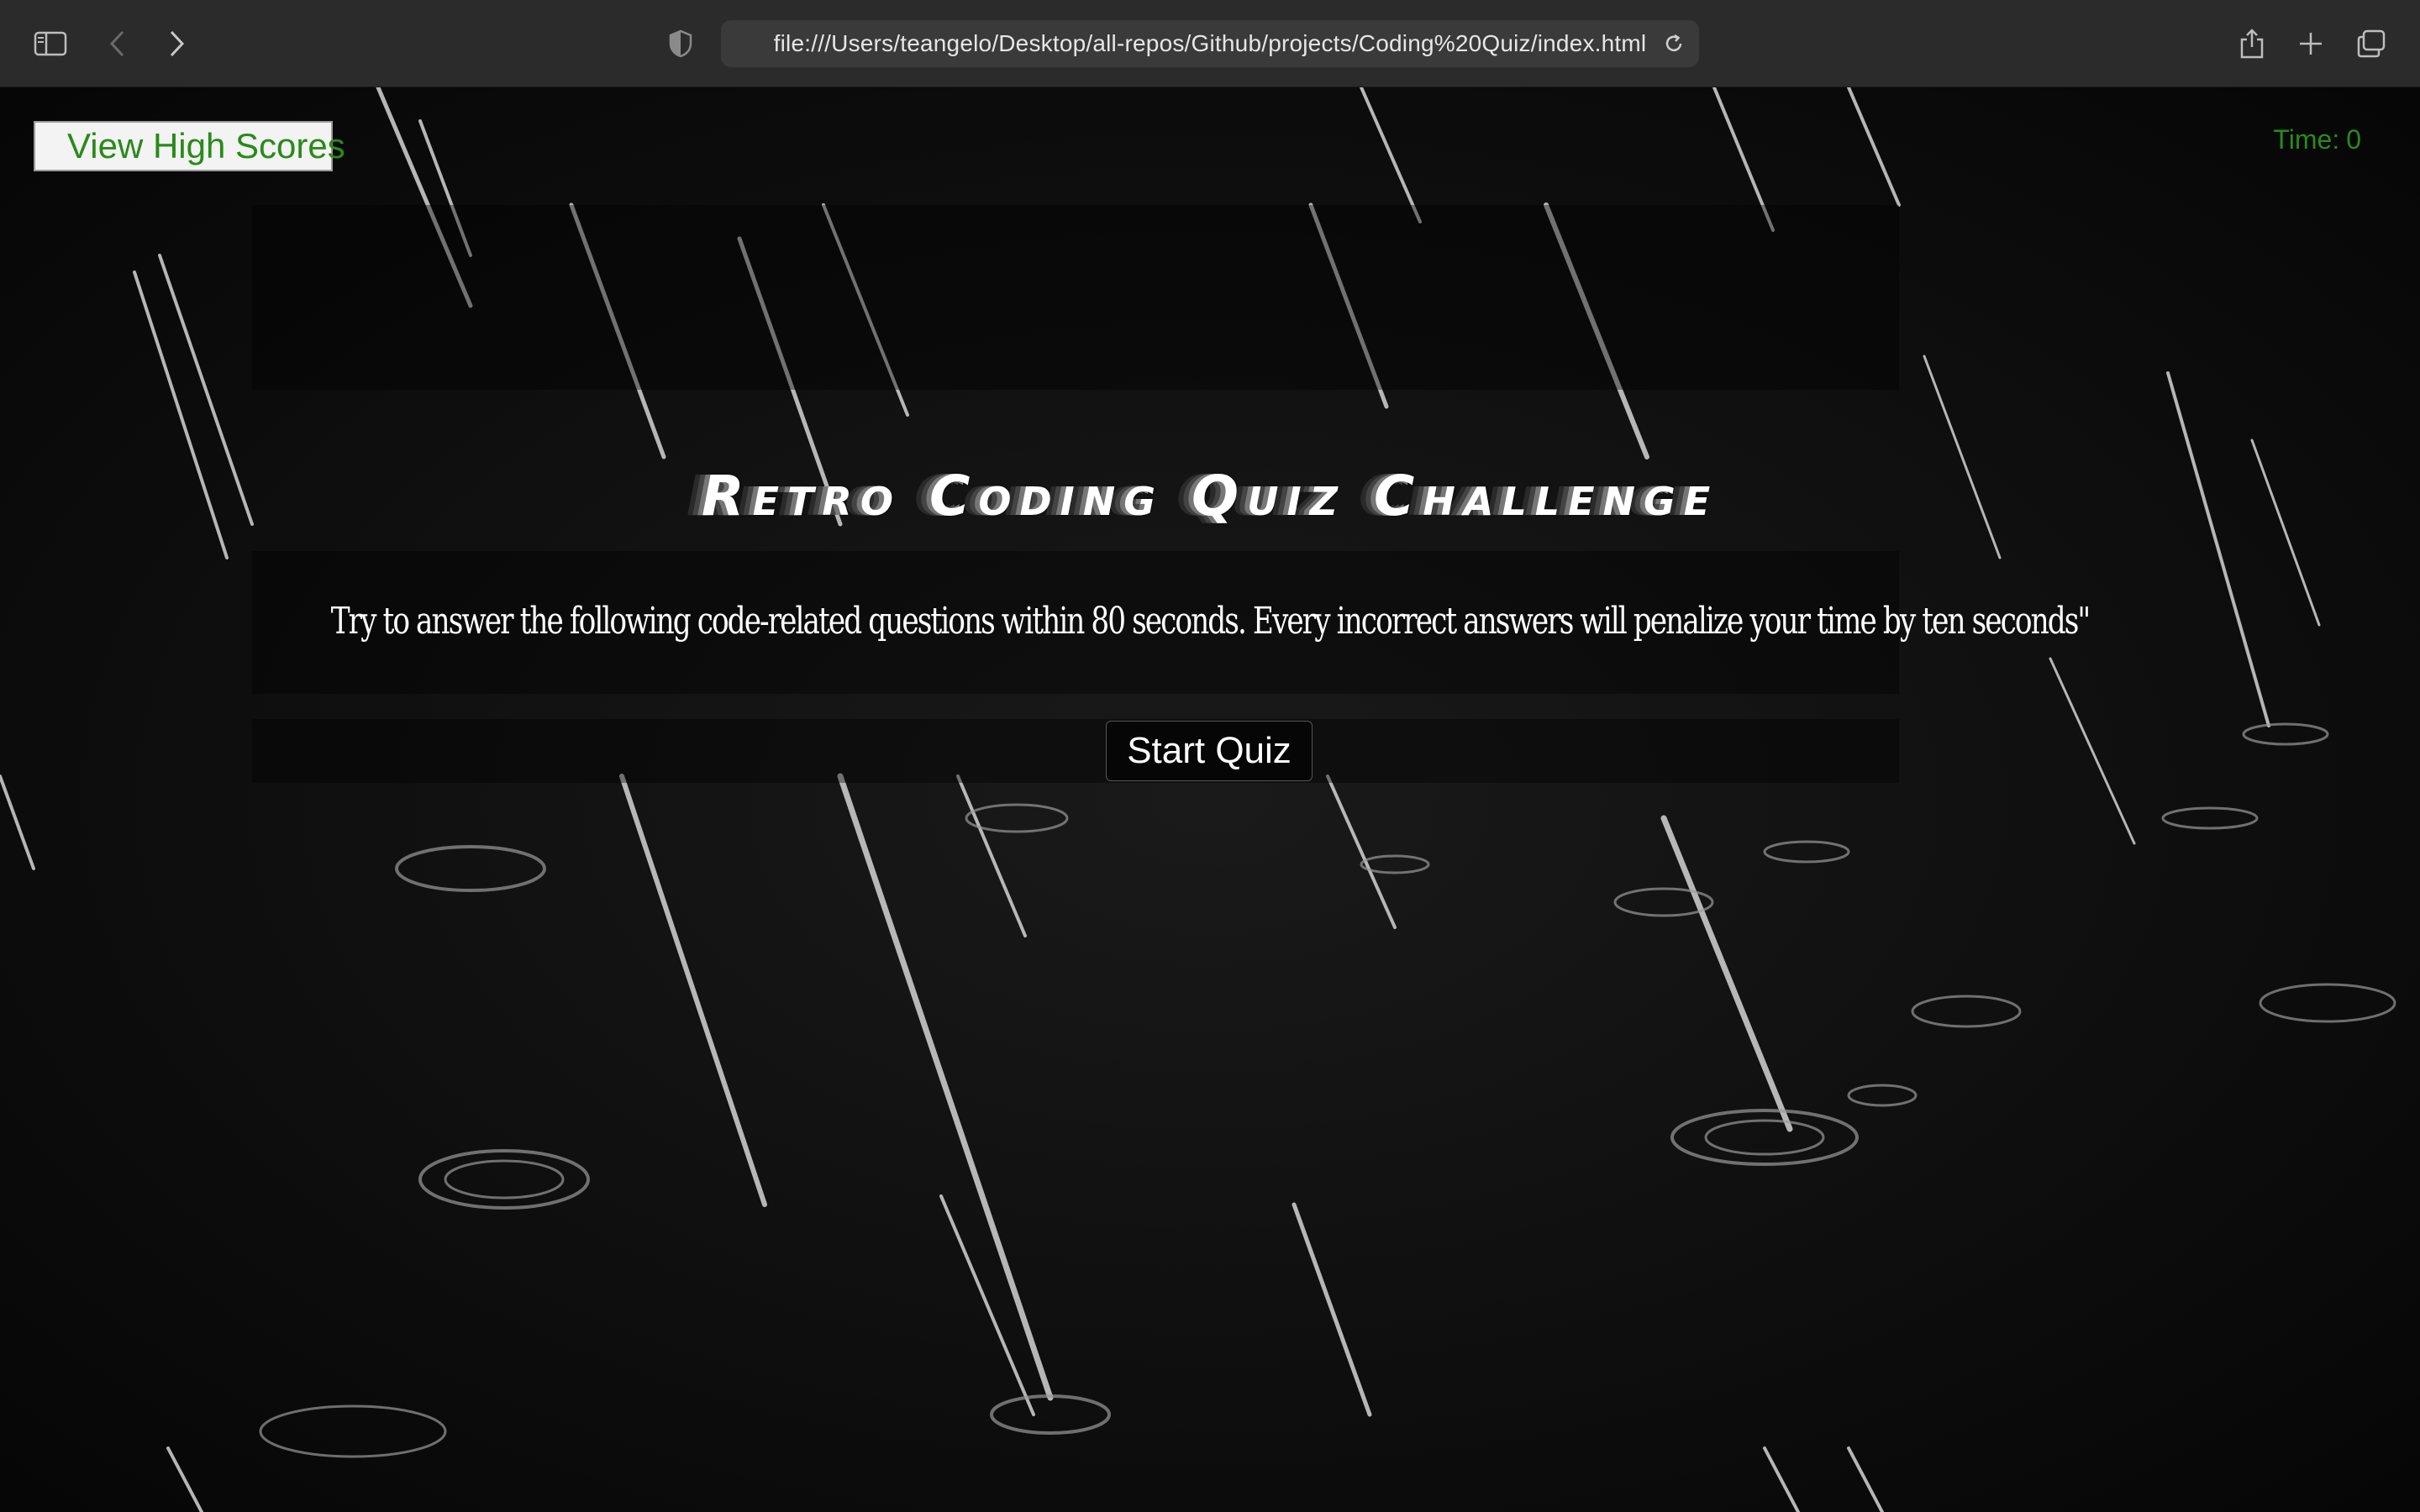 The image size is (2420, 1512). I want to click on tab-overview-icon, so click(2371, 44).